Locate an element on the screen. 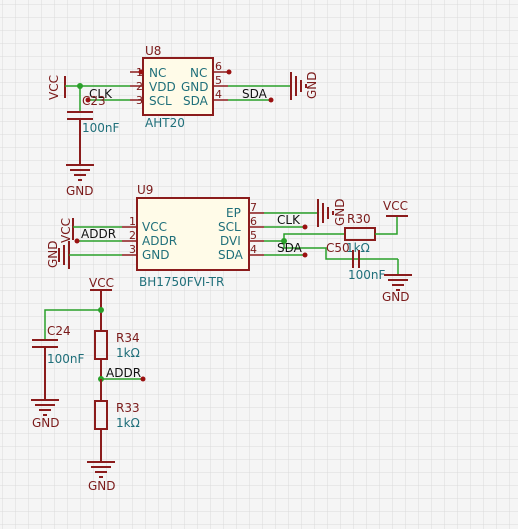 The height and width of the screenshot is (529, 518). u8-pin1-nc-dot is located at coordinates (141, 72).